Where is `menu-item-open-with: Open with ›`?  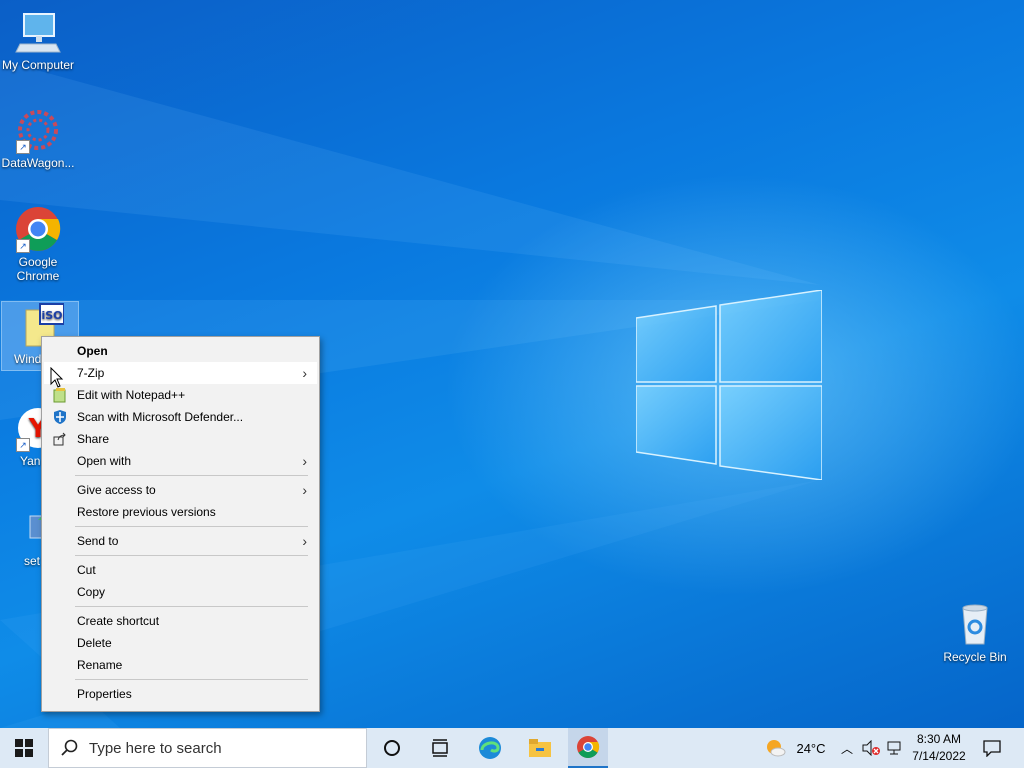 menu-item-open-with: Open with › is located at coordinates (180, 461).